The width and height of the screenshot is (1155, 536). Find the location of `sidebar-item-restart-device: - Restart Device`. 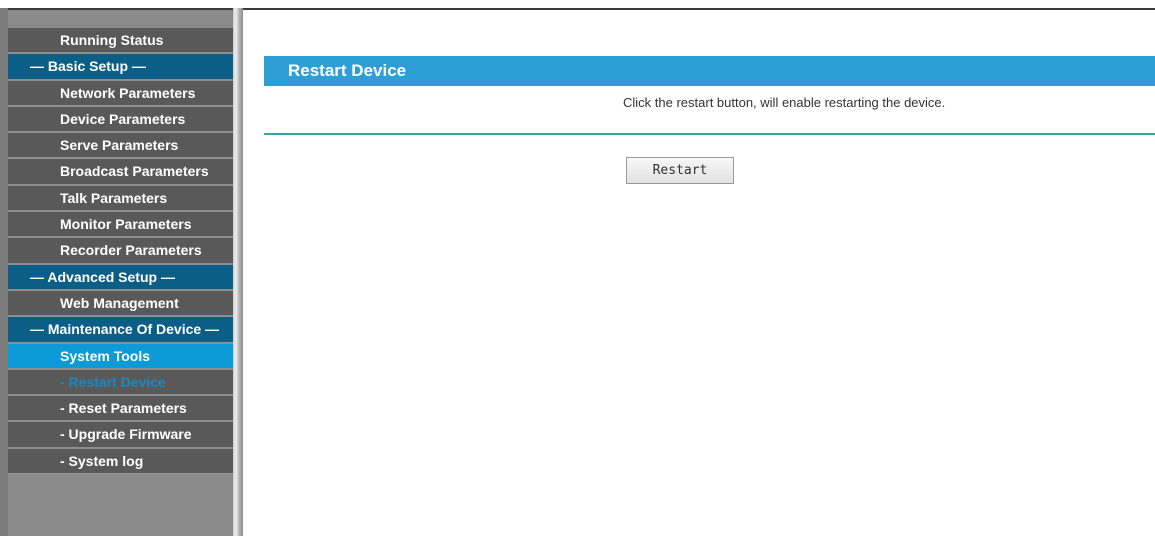

sidebar-item-restart-device: - Restart Device is located at coordinates (120, 383).